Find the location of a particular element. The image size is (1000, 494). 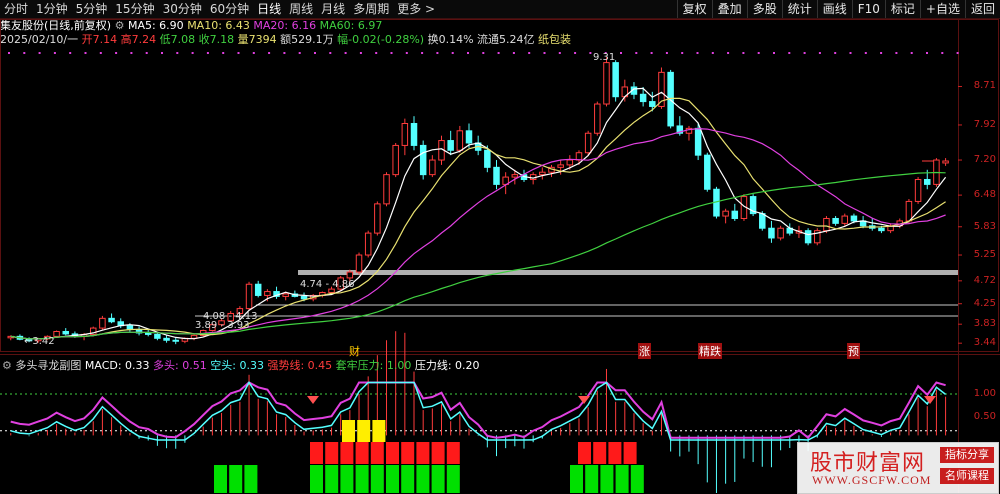

price-axis-label: 7.92 is located at coordinates (984, 124).